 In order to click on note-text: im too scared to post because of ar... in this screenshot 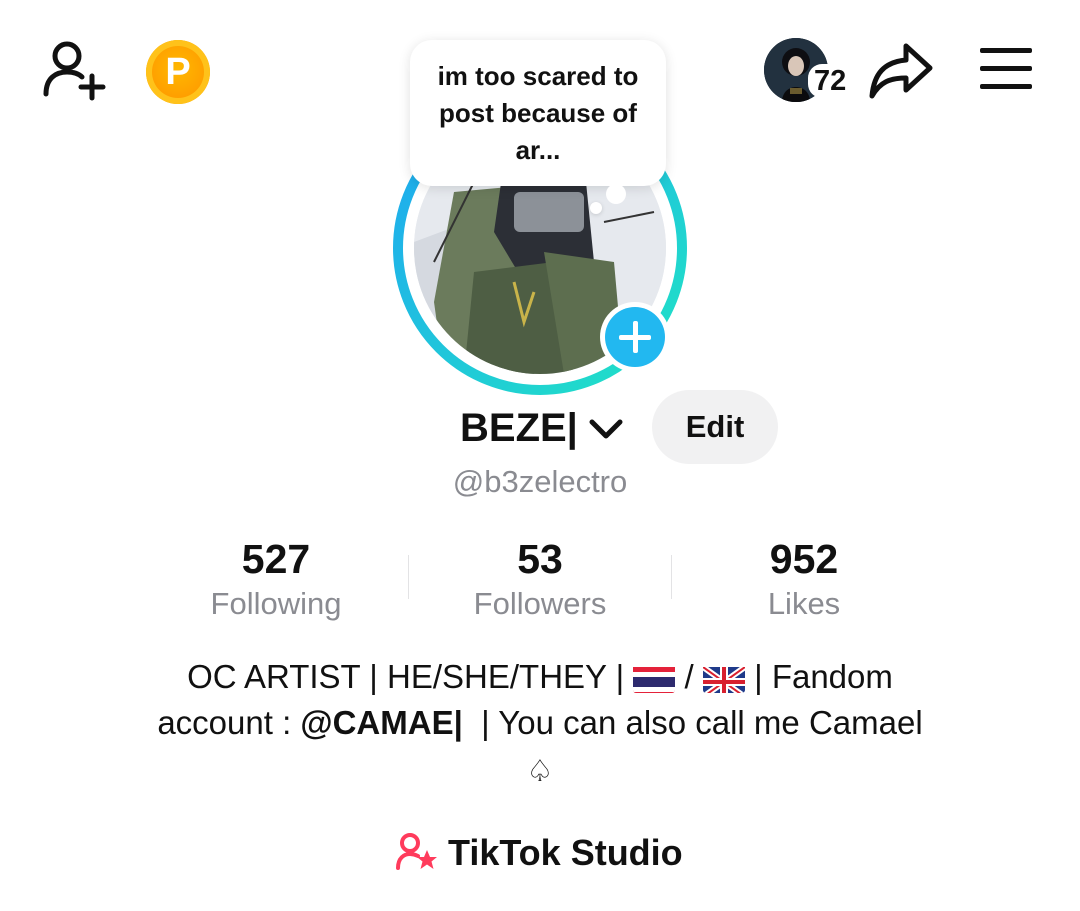, I will do `click(538, 113)`.